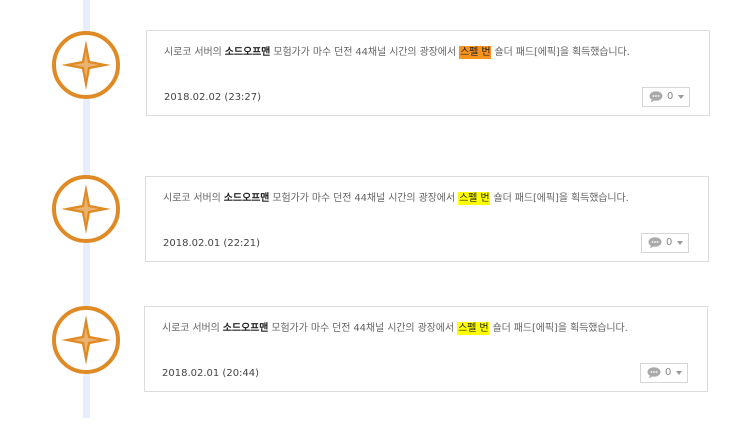 The image size is (742, 433). I want to click on drop-date: 2018.02.01 (22:21), so click(212, 243).